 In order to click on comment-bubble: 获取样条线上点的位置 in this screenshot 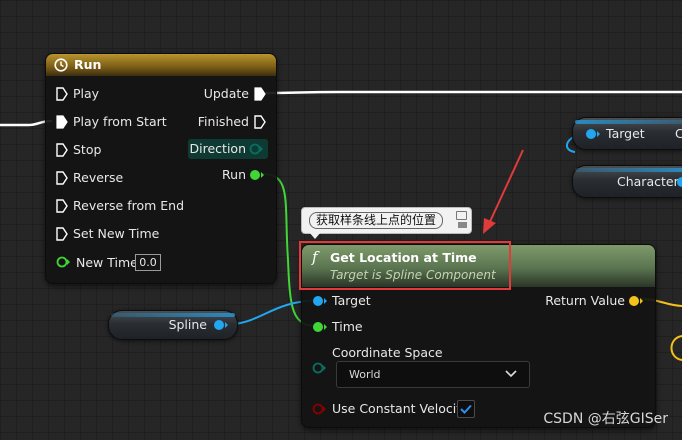, I will do `click(386, 220)`.